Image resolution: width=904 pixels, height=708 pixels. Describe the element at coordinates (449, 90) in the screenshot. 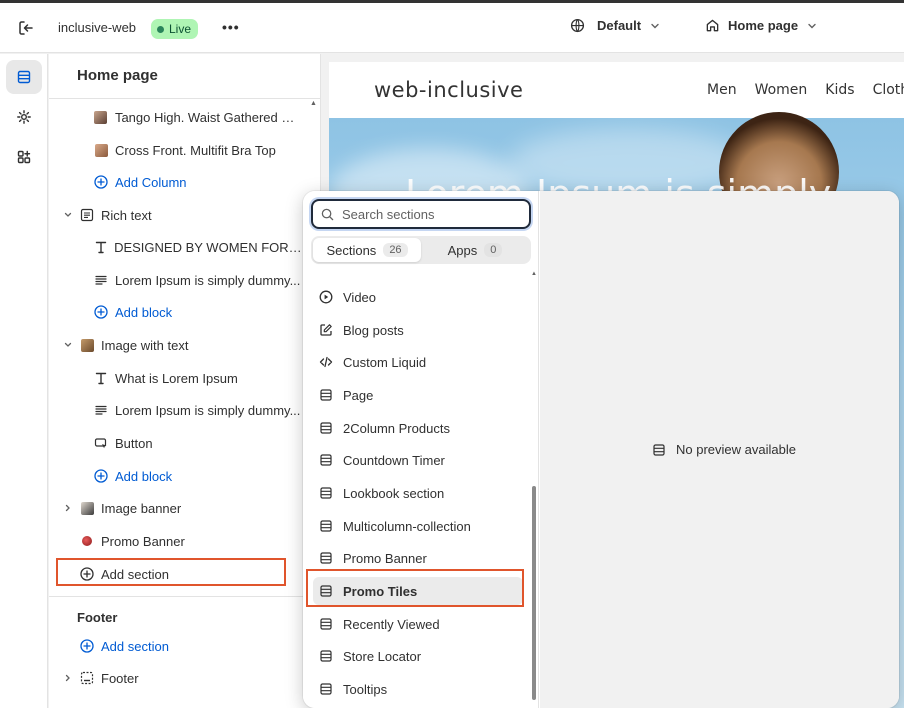

I see `preview-logo: web-inclusive` at that location.